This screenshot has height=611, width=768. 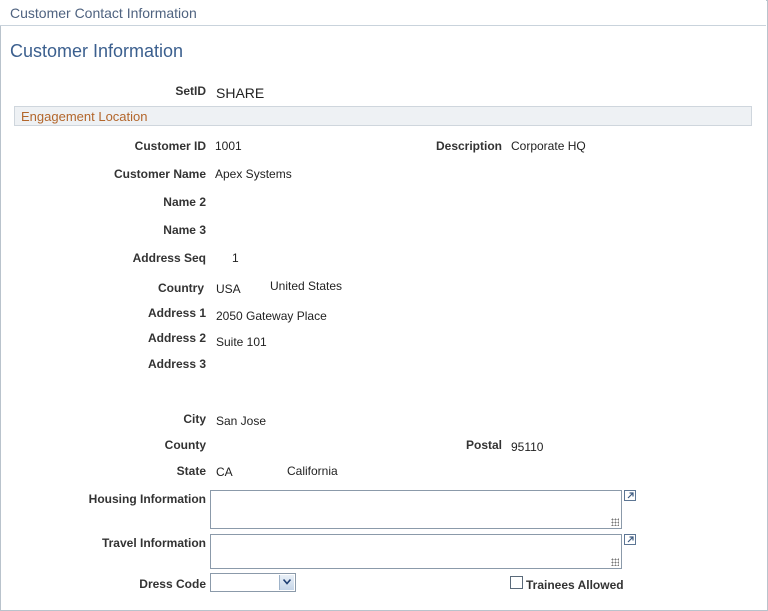 What do you see at coordinates (253, 582) in the screenshot?
I see `dress-code-select` at bounding box center [253, 582].